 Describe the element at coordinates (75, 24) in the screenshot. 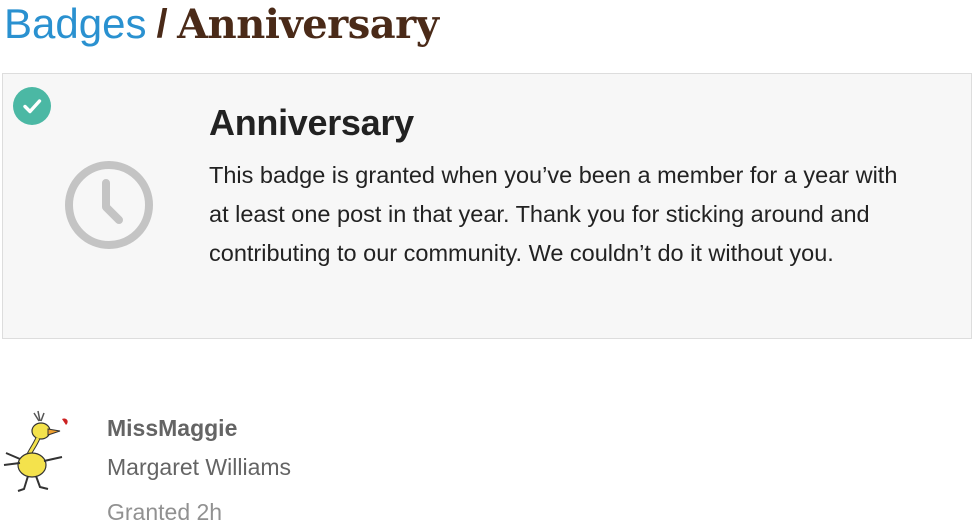

I see `breadcrumb-badges-link: Badges` at that location.